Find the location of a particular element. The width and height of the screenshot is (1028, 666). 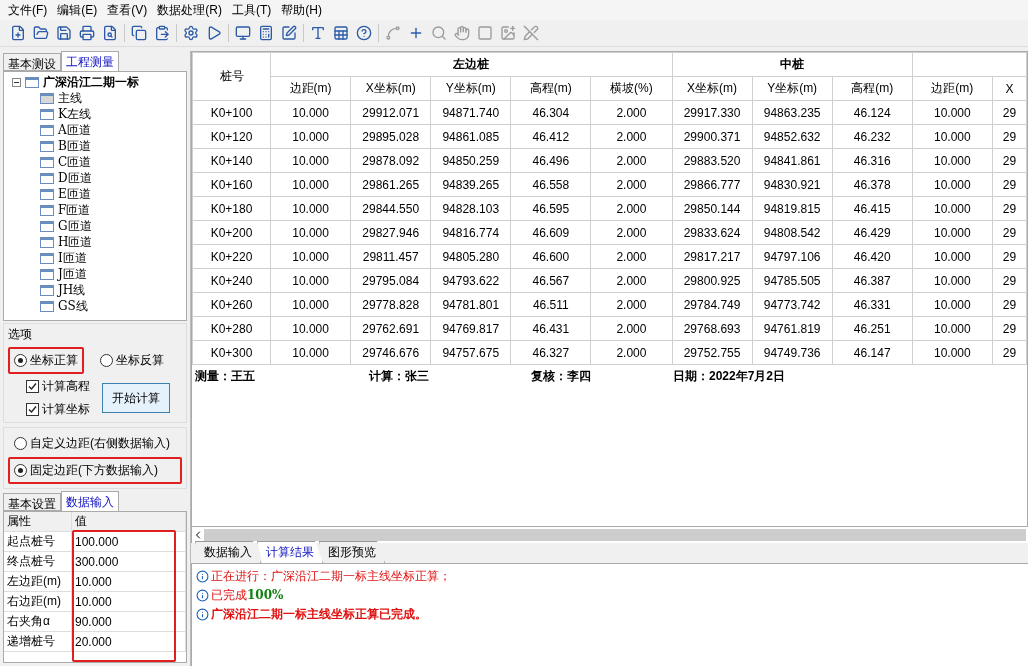

copy-icon is located at coordinates (139, 33).